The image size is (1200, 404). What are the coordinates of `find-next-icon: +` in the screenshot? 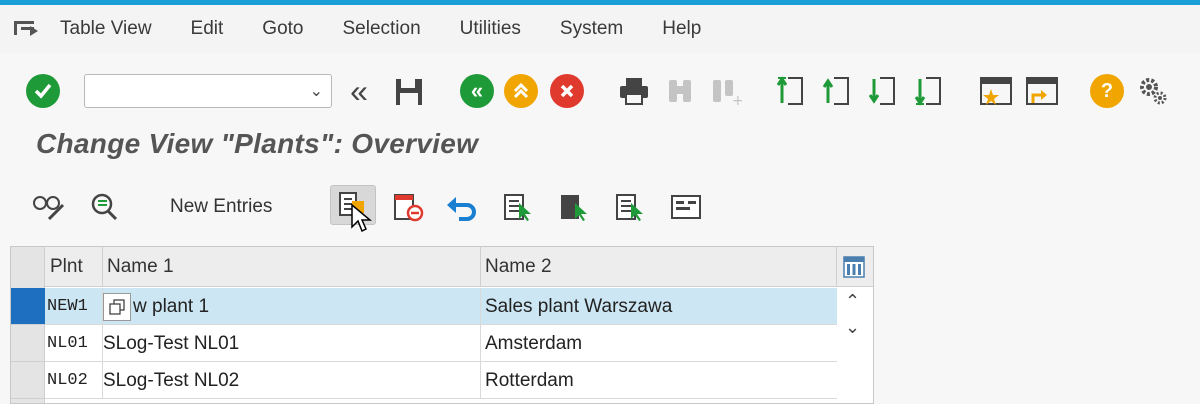 It's located at (726, 91).